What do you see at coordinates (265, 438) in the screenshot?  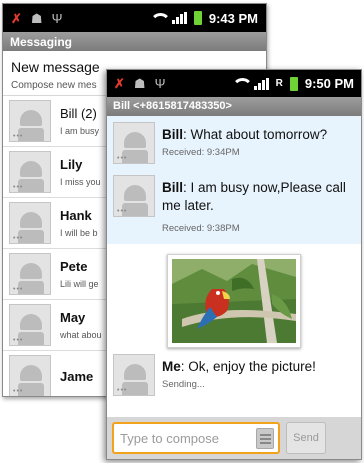 I see `attachment-icon` at bounding box center [265, 438].